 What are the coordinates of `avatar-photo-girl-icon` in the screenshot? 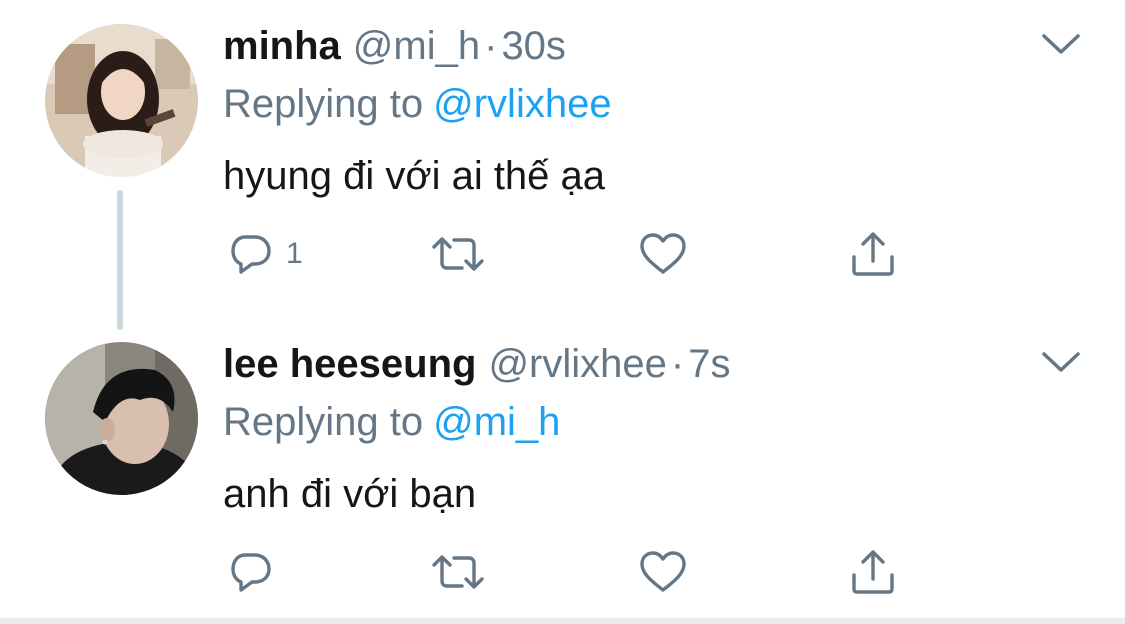 It's located at (121, 100).